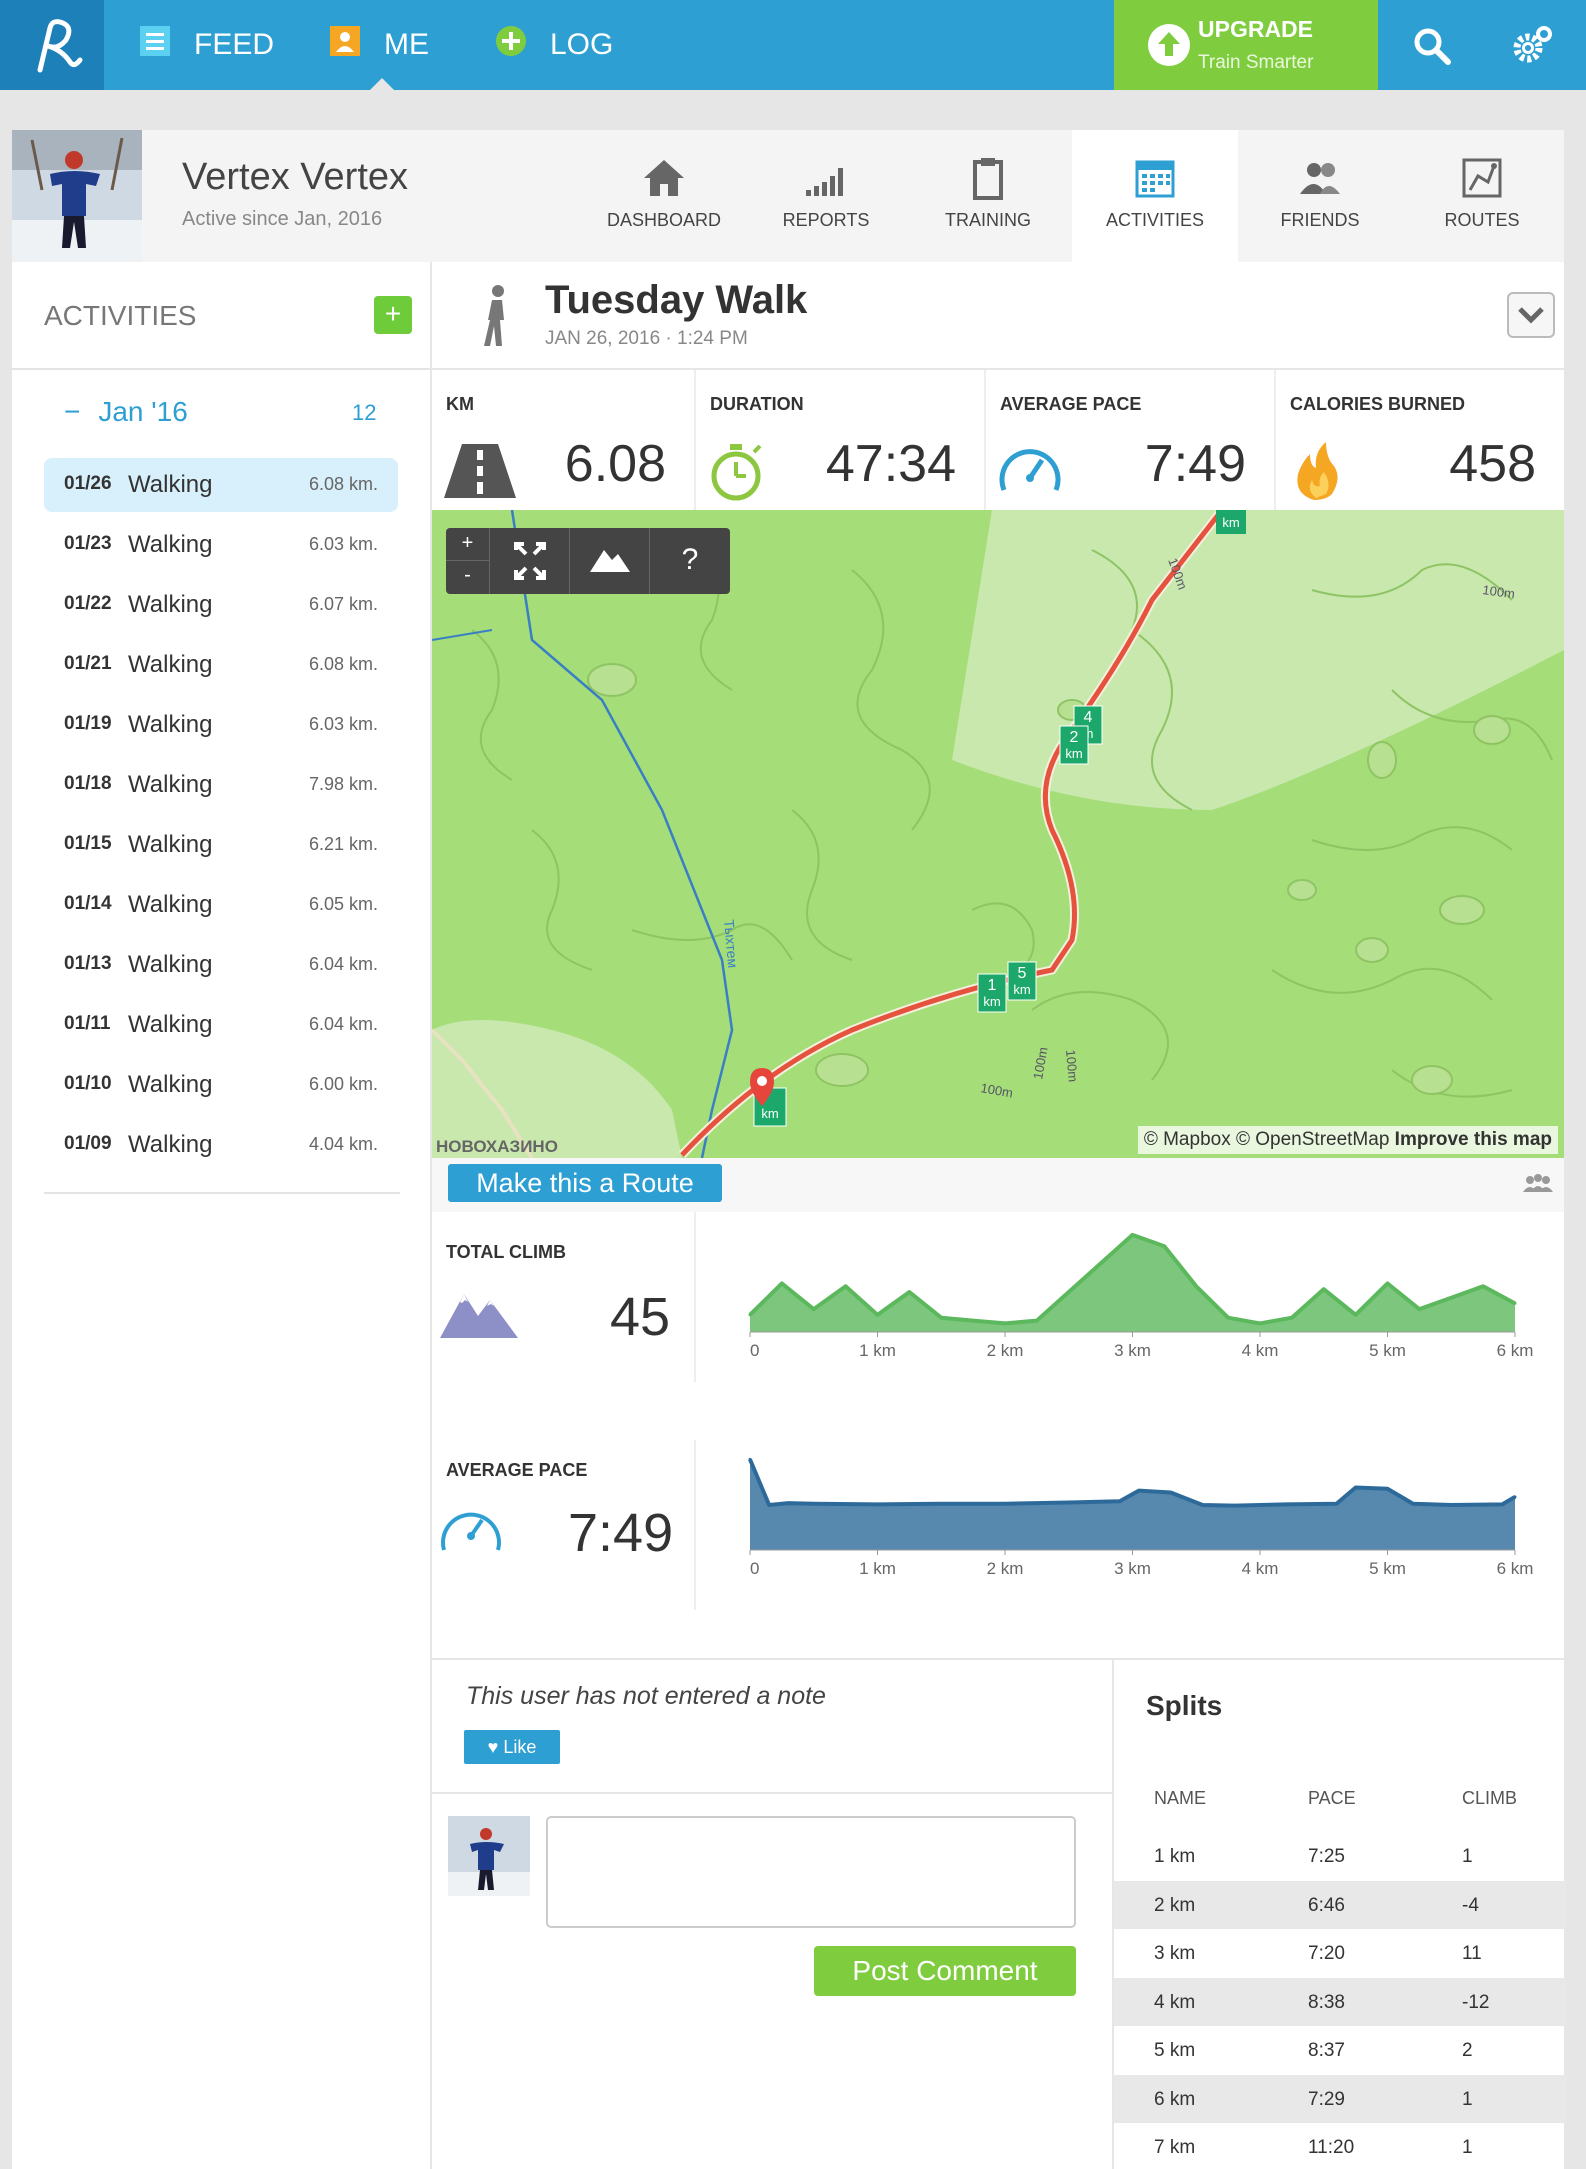  I want to click on svg-text: 4, so click(1088, 717).